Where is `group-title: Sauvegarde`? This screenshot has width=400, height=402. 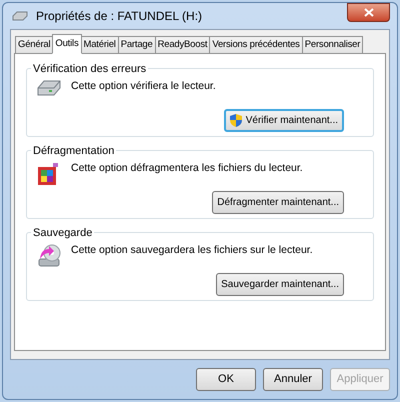
group-title: Sauvegarde is located at coordinates (62, 233).